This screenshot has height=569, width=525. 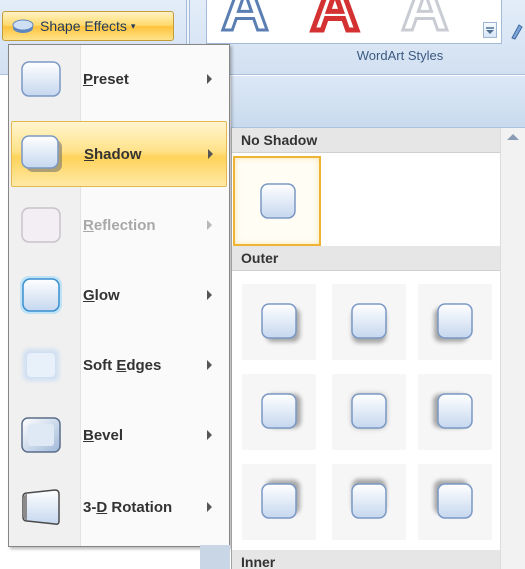 I want to click on section-header-inner: Inner, so click(x=370, y=559).